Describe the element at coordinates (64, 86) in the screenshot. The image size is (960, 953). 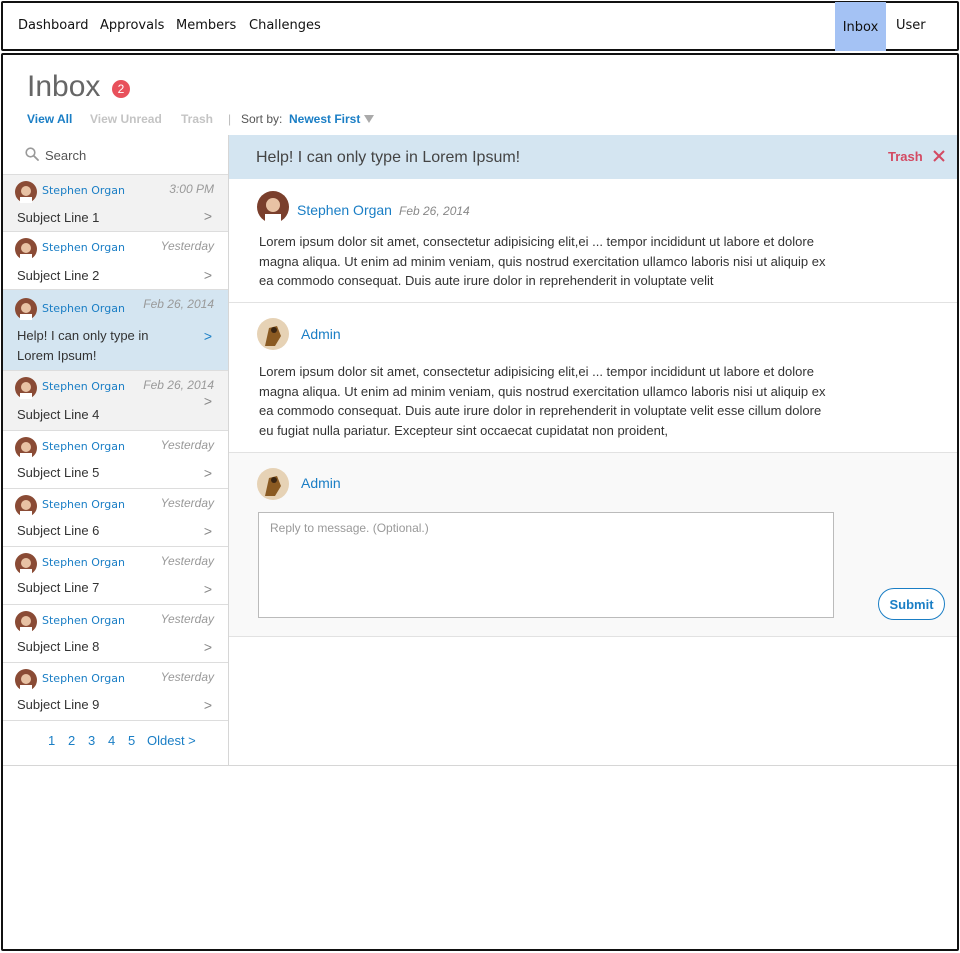
I see `page-title: Inbox` at that location.